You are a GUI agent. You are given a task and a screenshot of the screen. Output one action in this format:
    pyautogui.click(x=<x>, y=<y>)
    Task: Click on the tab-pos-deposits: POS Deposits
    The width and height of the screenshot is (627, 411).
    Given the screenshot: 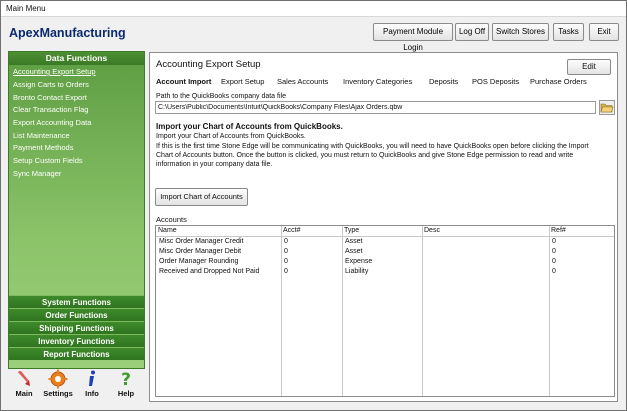 What is the action you would take?
    pyautogui.click(x=495, y=81)
    